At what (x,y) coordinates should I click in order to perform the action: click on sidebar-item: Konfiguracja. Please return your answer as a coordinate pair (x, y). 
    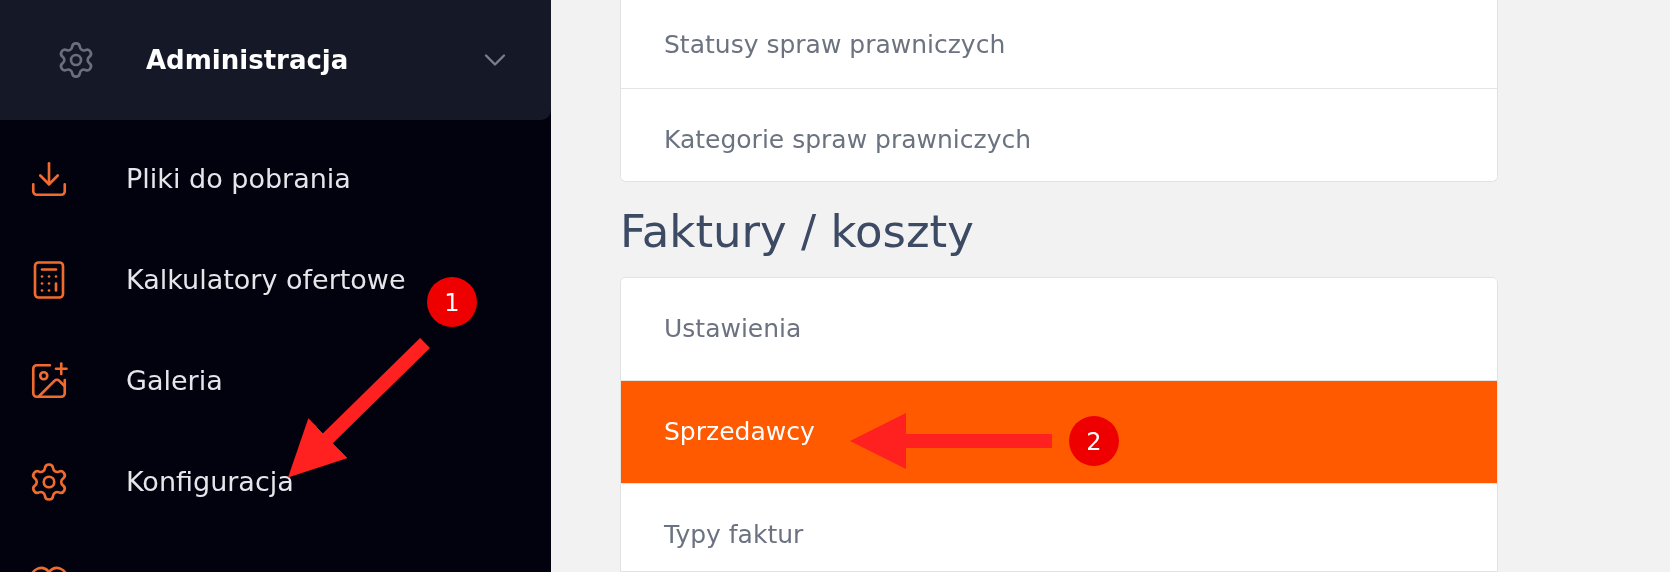
    Looking at the image, I should click on (153, 481).